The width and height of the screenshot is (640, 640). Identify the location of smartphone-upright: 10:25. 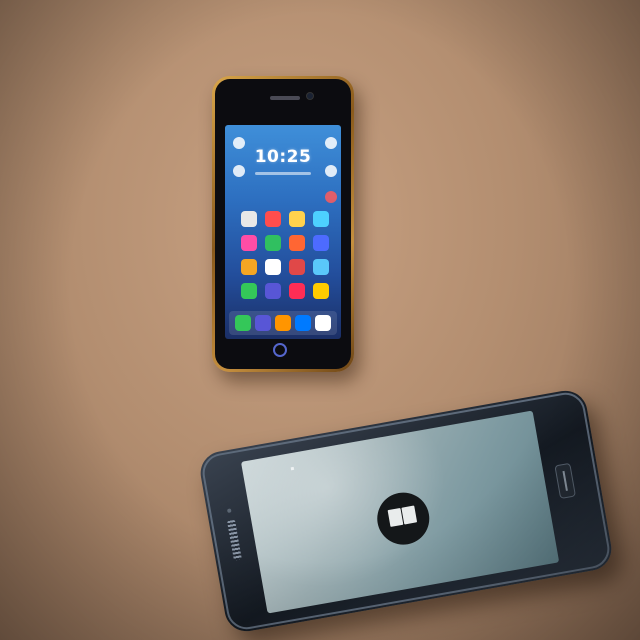
(283, 224).